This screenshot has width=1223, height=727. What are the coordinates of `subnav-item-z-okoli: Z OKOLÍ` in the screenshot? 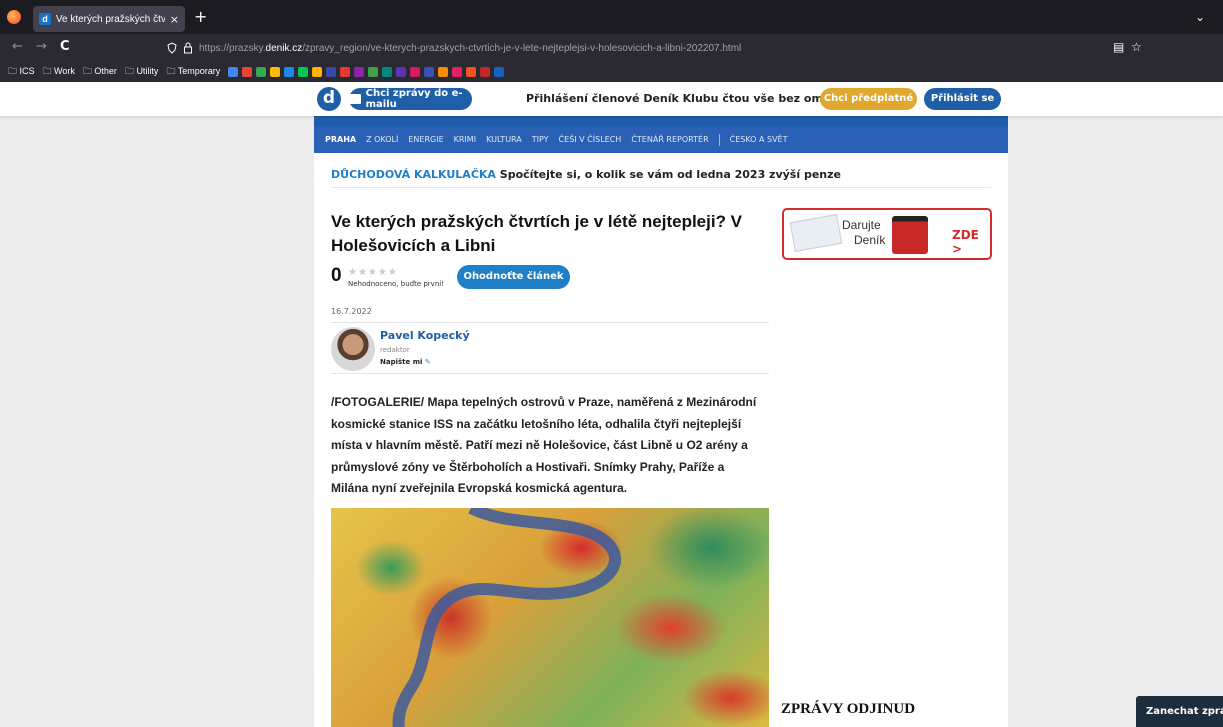 It's located at (382, 139).